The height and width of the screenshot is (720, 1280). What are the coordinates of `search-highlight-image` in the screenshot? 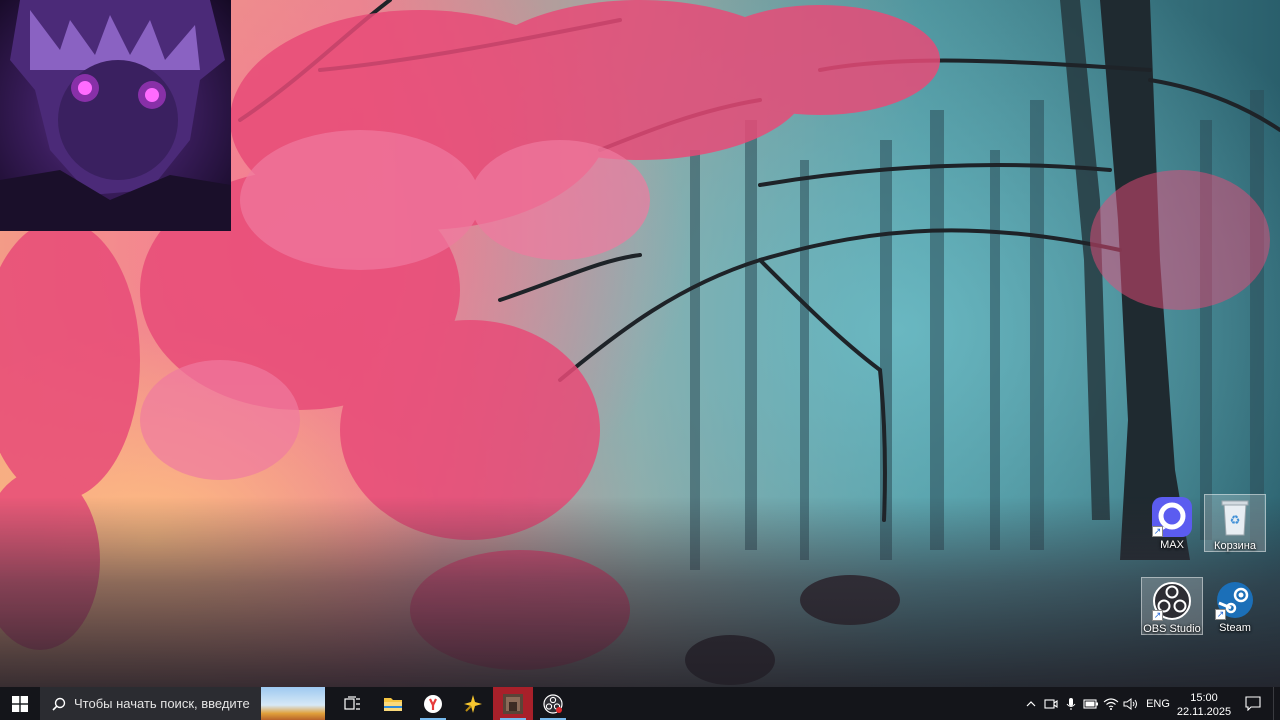 It's located at (293, 703).